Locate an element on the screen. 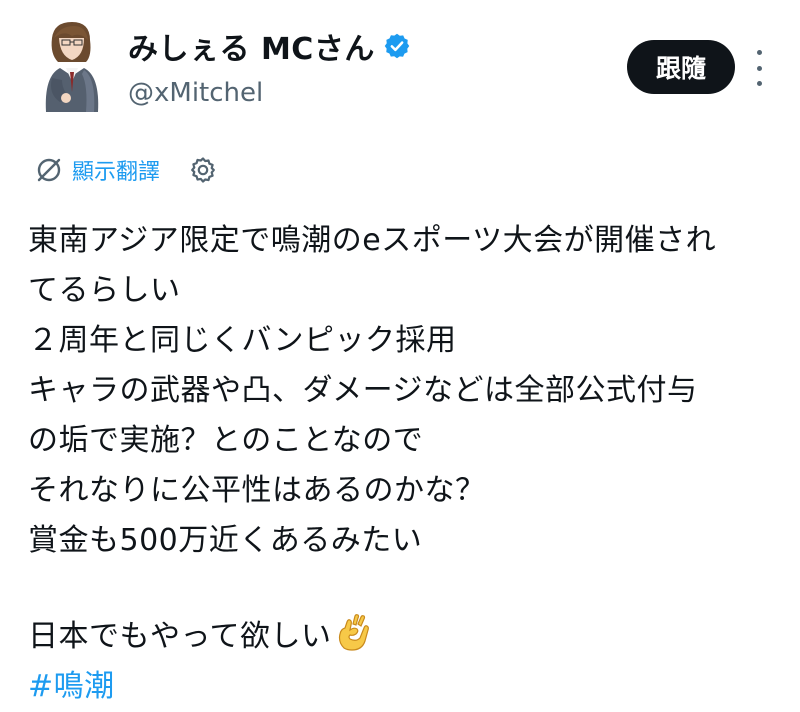  follow-button: 跟隨 is located at coordinates (681, 67).